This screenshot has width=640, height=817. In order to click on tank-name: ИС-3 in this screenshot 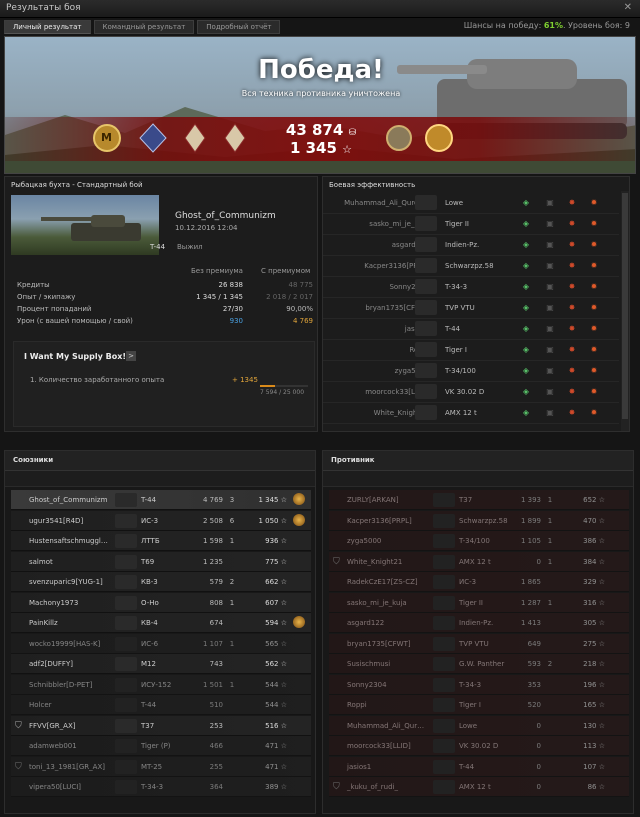, I will do `click(468, 582)`.